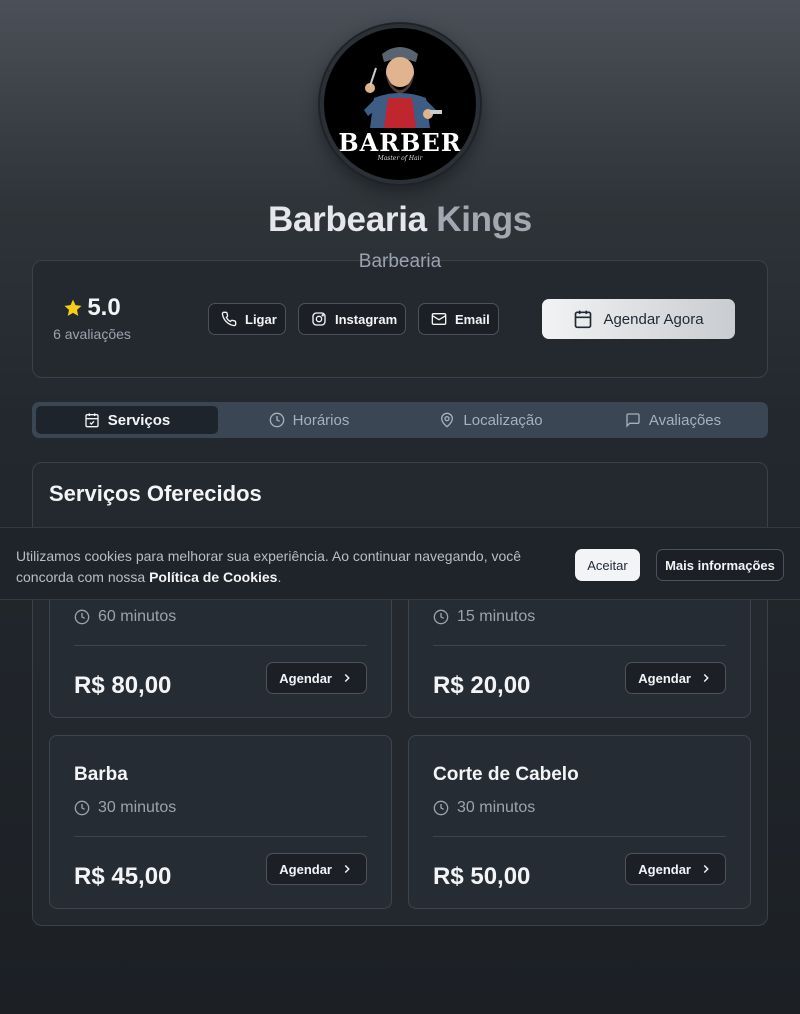 Image resolution: width=800 pixels, height=1014 pixels. What do you see at coordinates (279, 577) in the screenshot?
I see `cookie-text-end: .` at bounding box center [279, 577].